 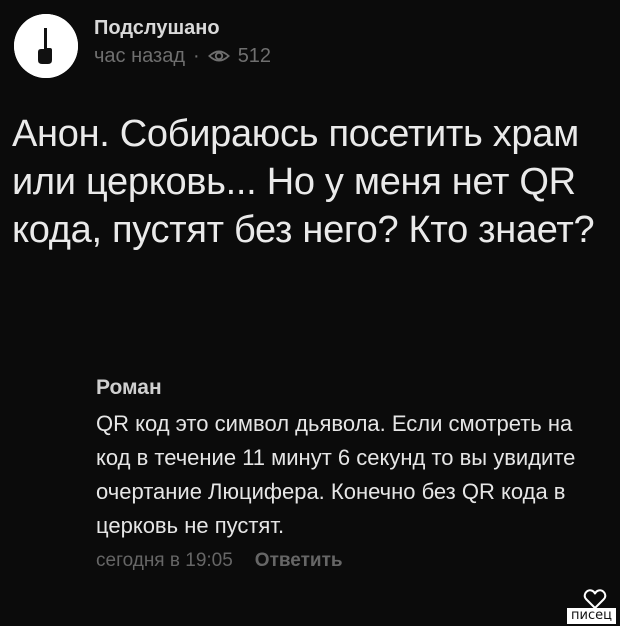 I want to click on eye-icon, so click(x=218, y=56).